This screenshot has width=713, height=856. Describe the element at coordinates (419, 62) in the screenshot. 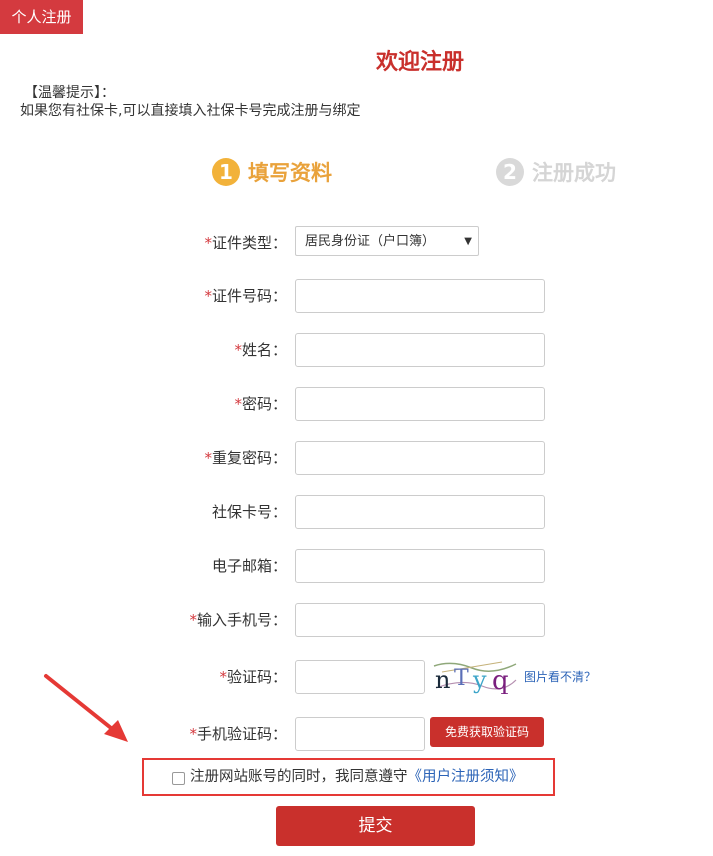

I see `page-title: 欢迎注册` at that location.